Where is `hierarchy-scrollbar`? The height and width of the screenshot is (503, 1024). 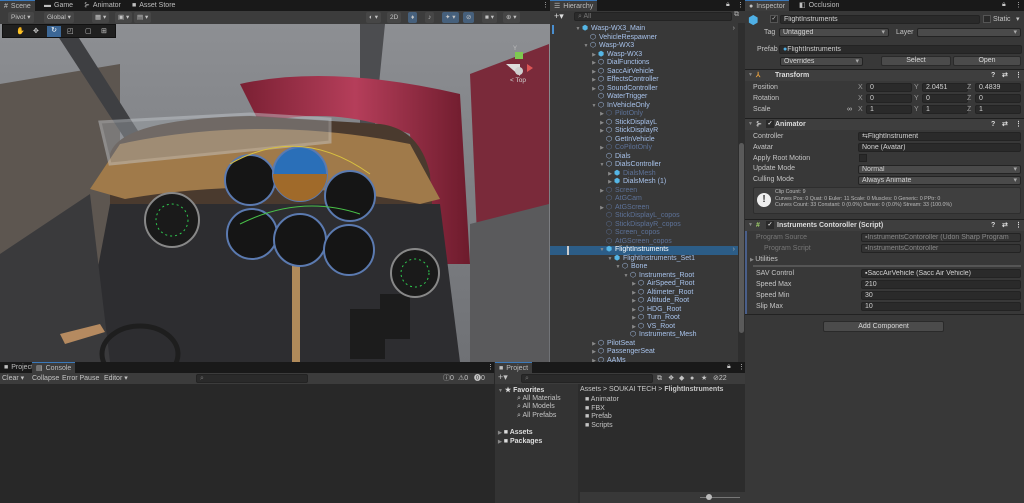 hierarchy-scrollbar is located at coordinates (741, 192).